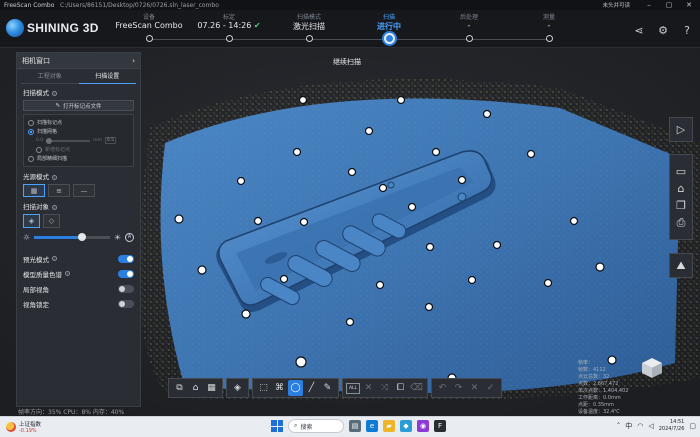  What do you see at coordinates (681, 205) in the screenshot?
I see `copy-icon: ❐` at bounding box center [681, 205].